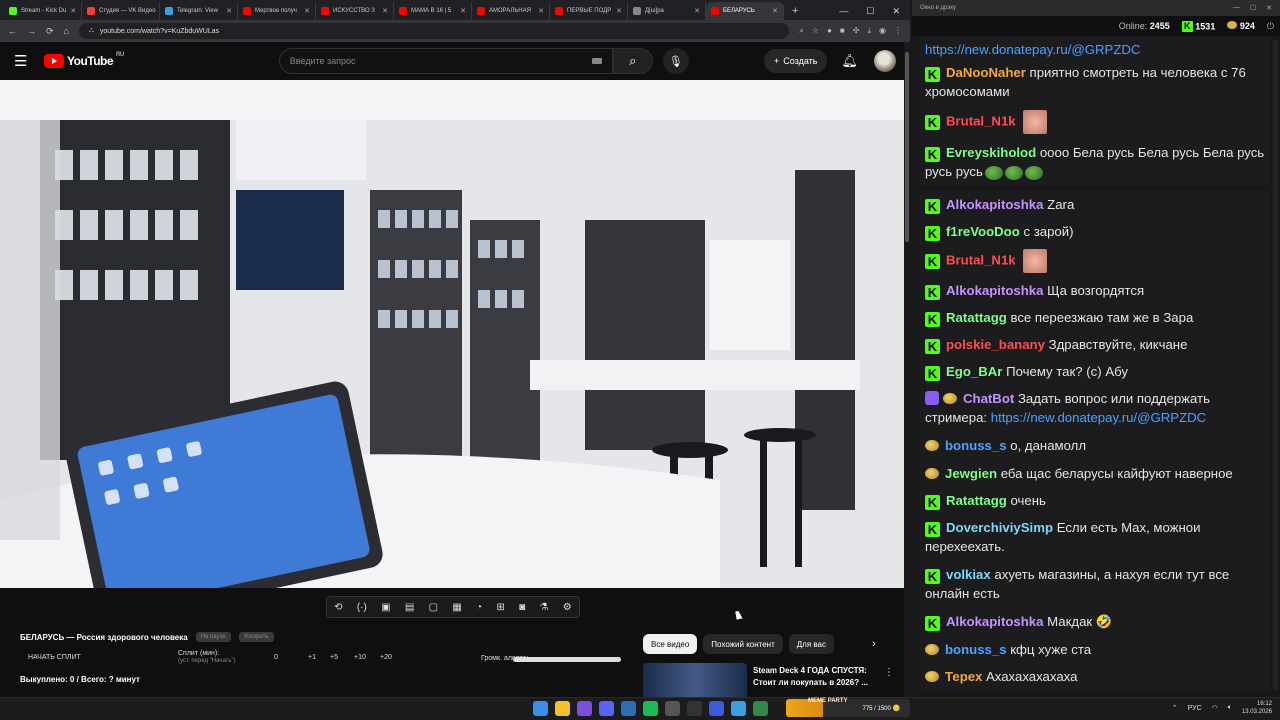 Image resolution: width=1280 pixels, height=720 pixels. I want to click on chip-similar: Похожий контент, so click(743, 644).